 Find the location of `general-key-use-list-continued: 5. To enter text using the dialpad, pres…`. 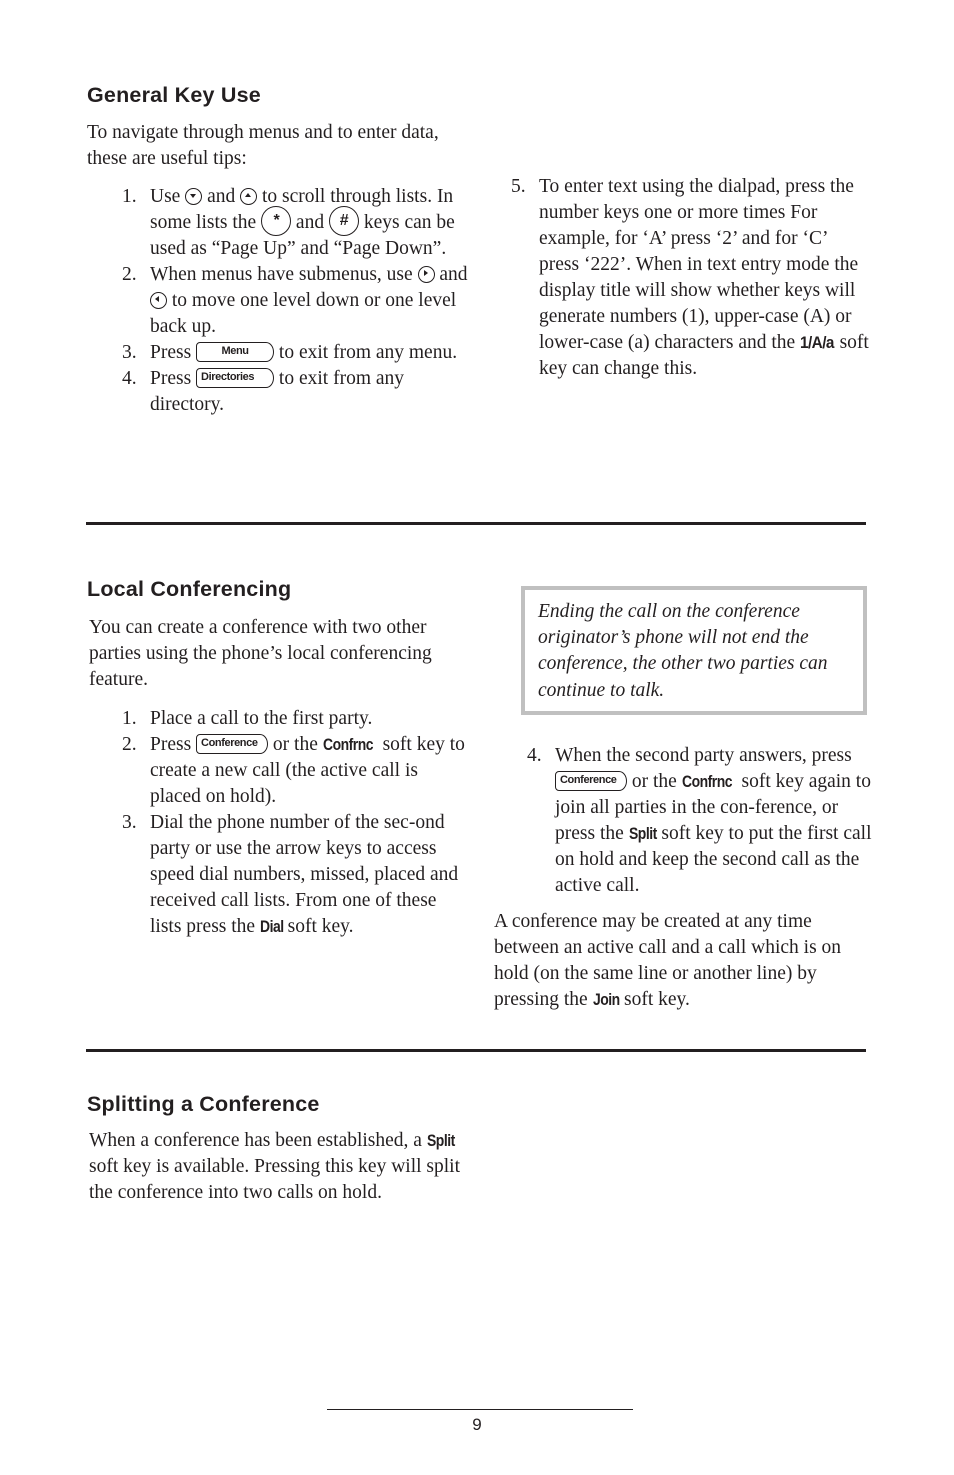

general-key-use-list-continued: 5. To enter text using the dialpad, pres… is located at coordinates (691, 278).